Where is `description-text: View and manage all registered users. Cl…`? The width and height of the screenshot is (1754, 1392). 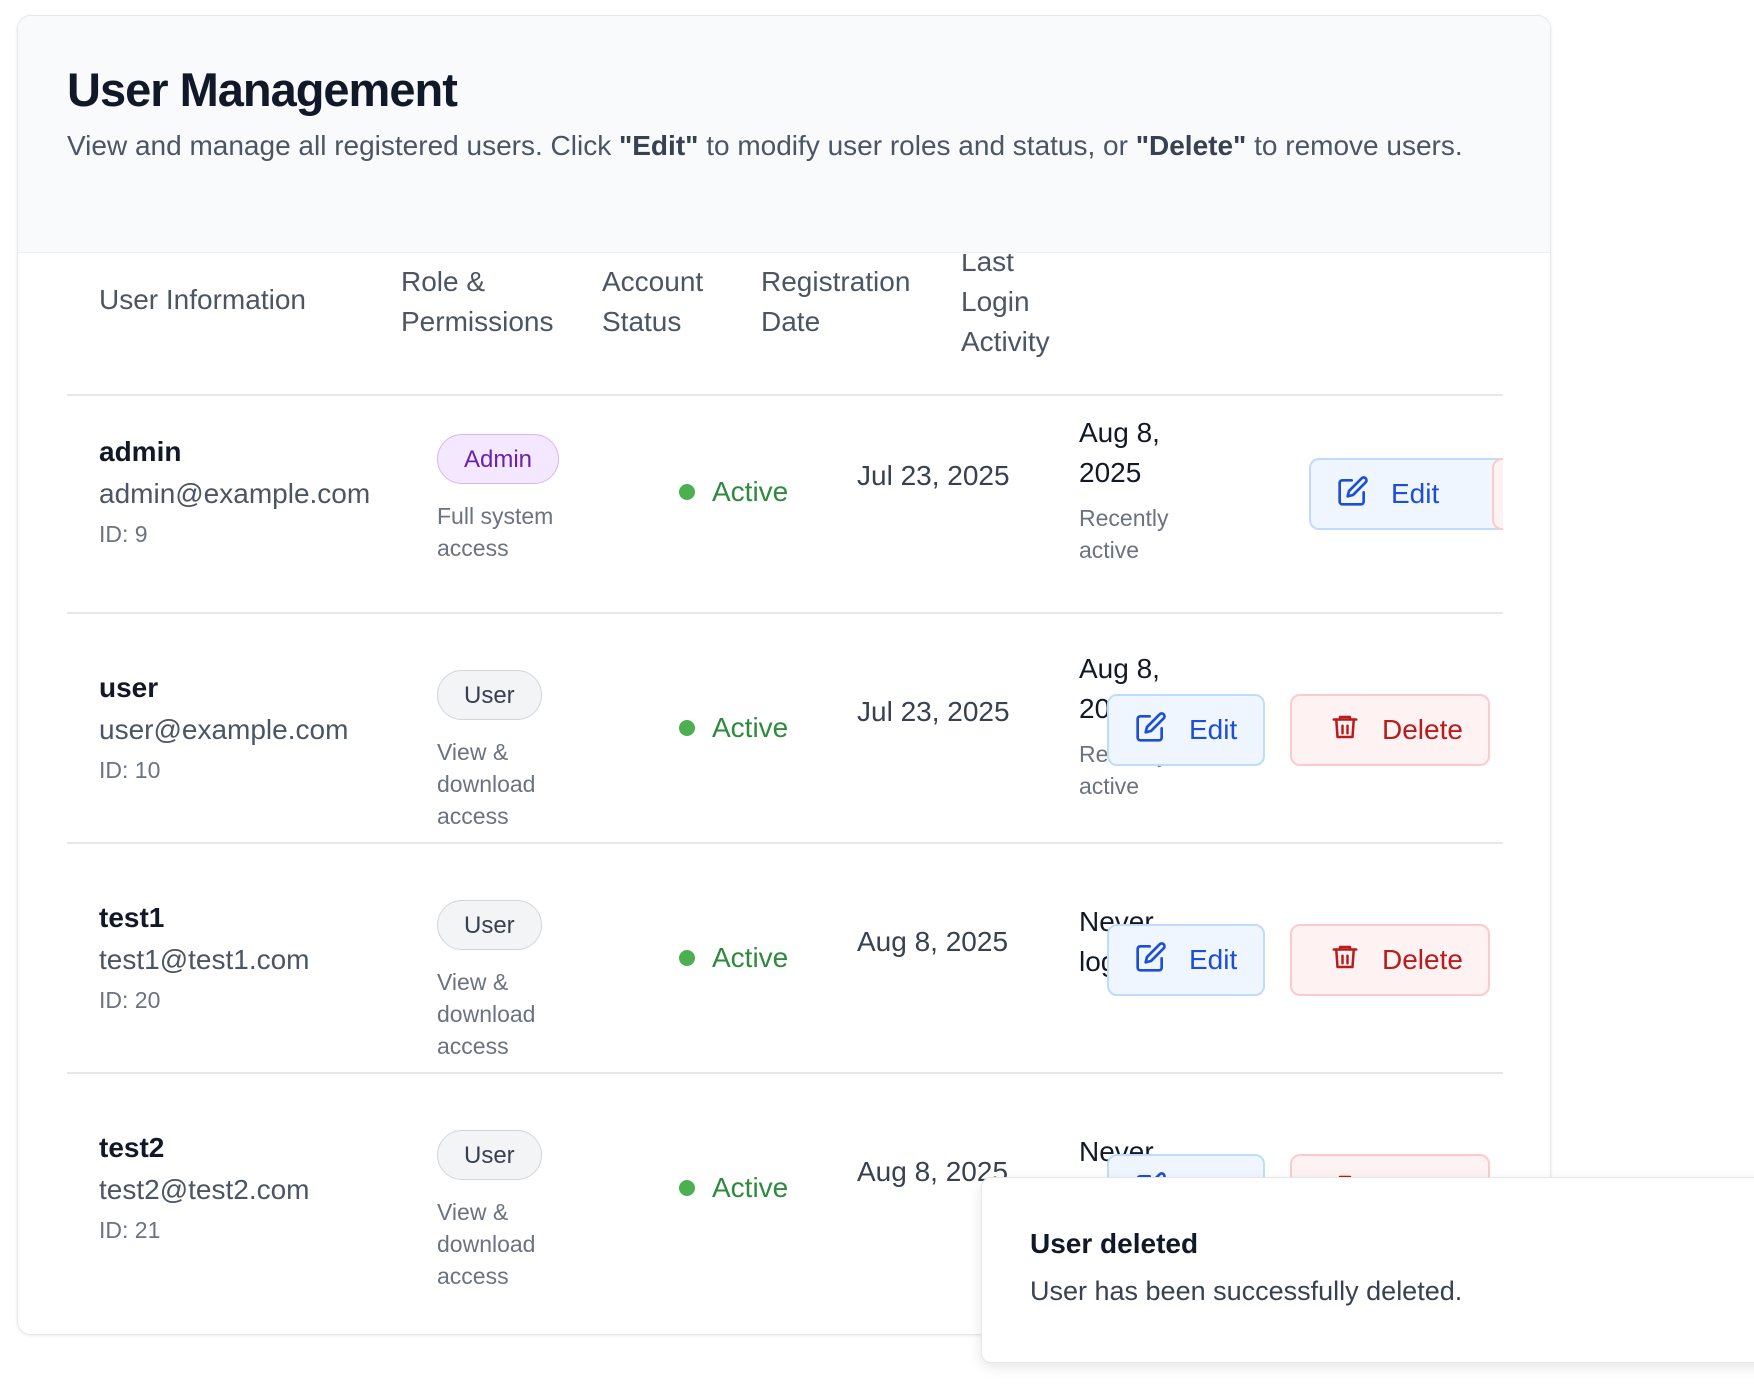
description-text: View and manage all registered users. Cl… is located at coordinates (343, 145).